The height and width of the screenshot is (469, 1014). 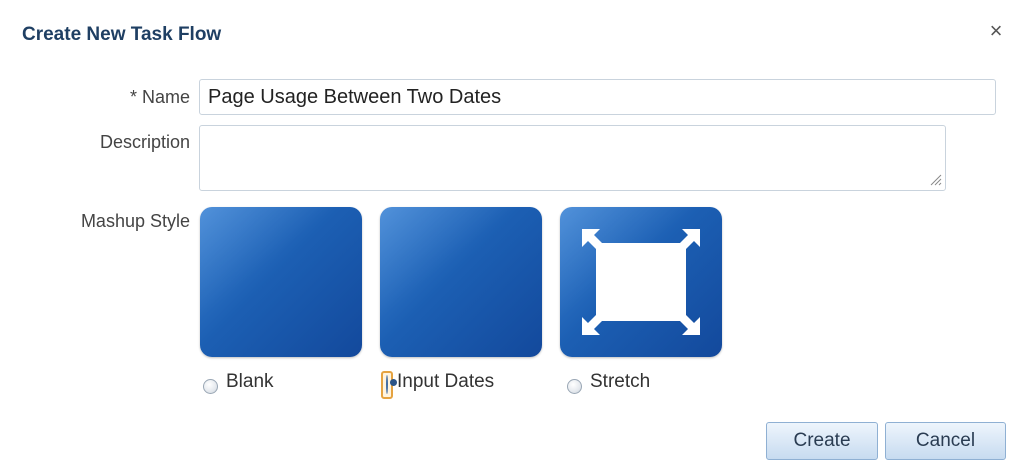 What do you see at coordinates (574, 386) in the screenshot?
I see `stretch-radio` at bounding box center [574, 386].